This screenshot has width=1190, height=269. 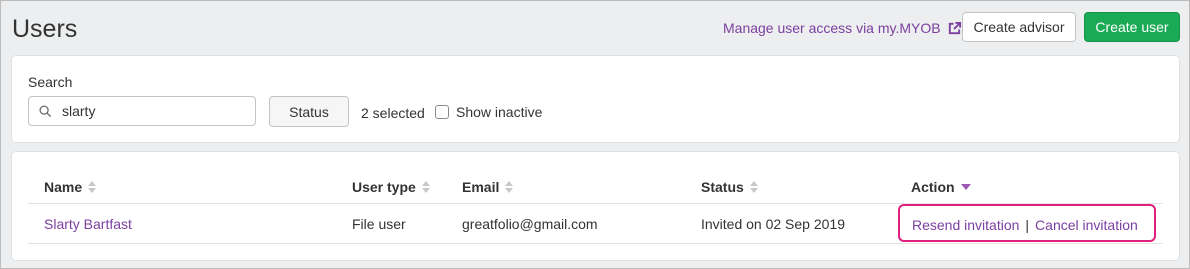 What do you see at coordinates (954, 27) in the screenshot?
I see `external-link-icon` at bounding box center [954, 27].